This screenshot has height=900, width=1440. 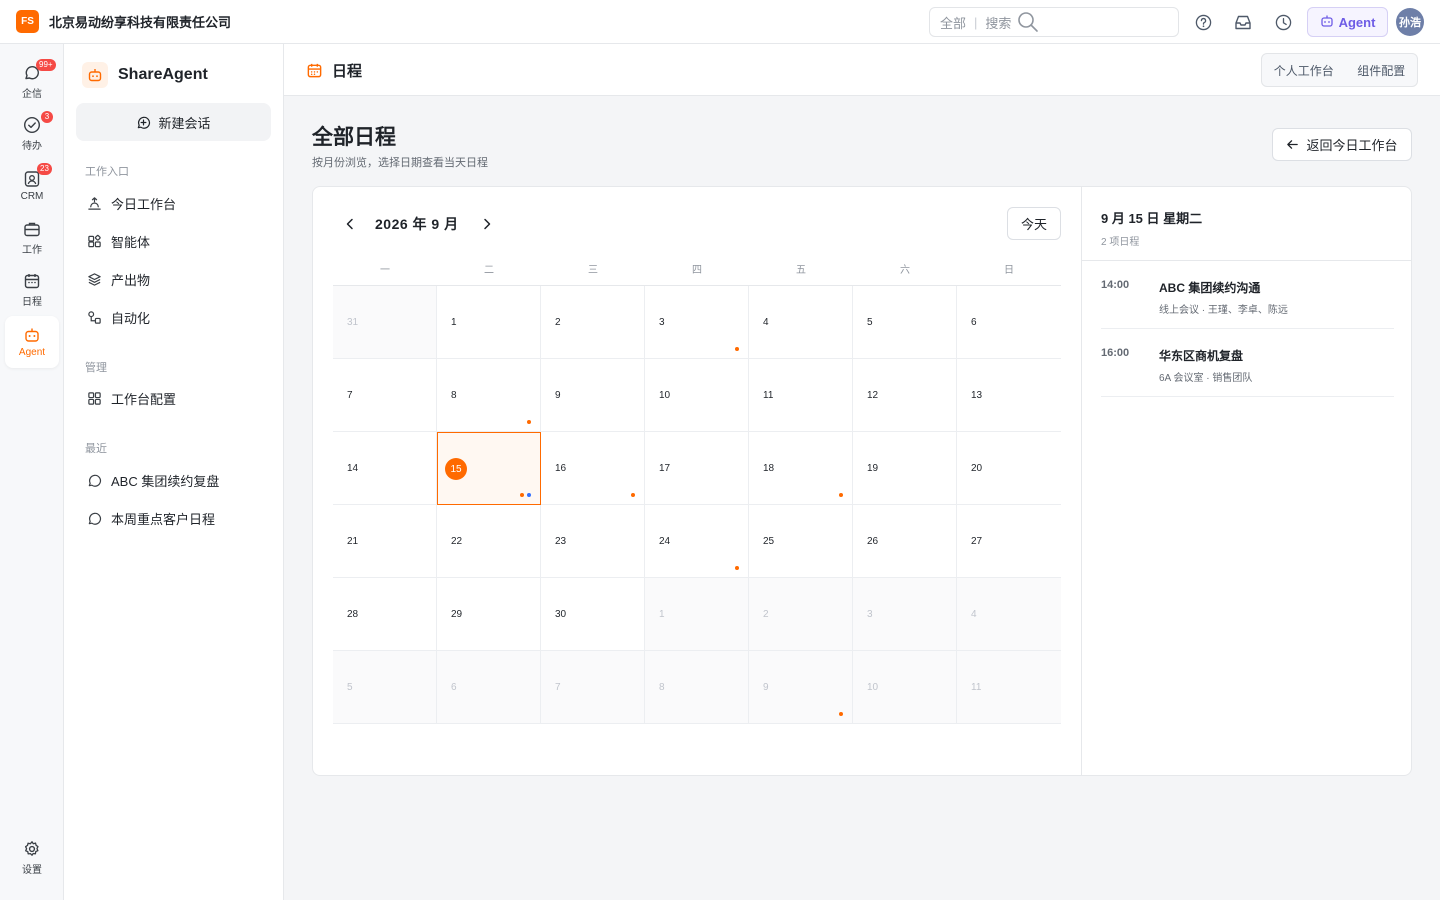 What do you see at coordinates (1410, 22) in the screenshot?
I see `user-avatar: 孙浩` at bounding box center [1410, 22].